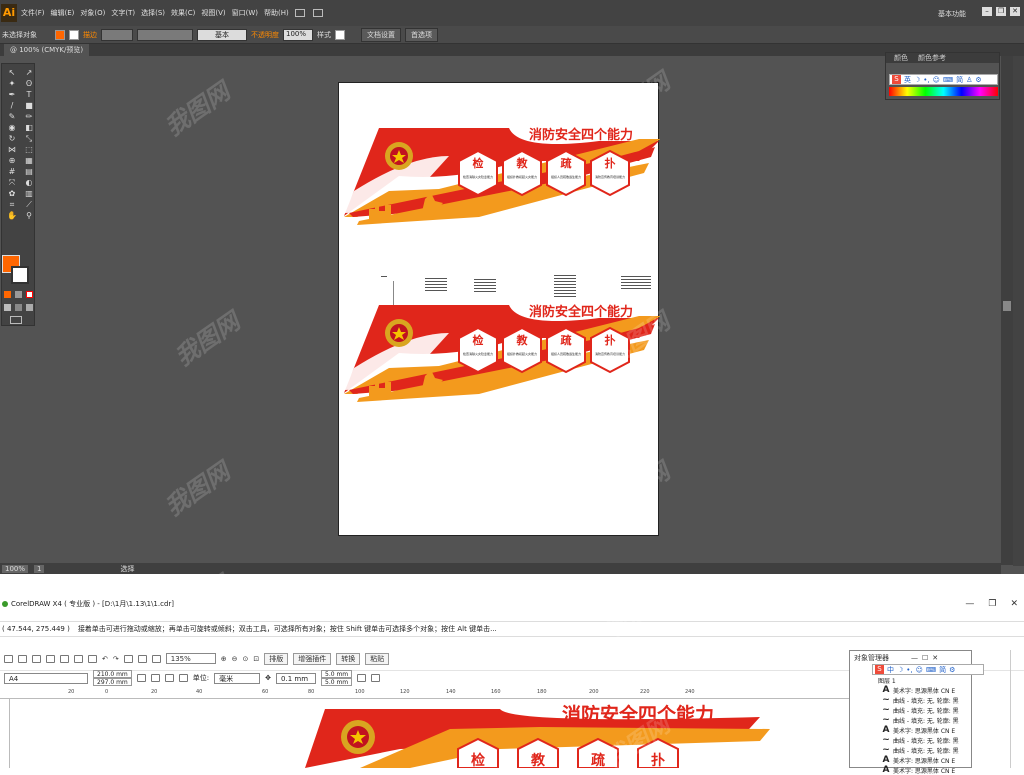 The height and width of the screenshot is (775, 1024). Describe the element at coordinates (237, 678) in the screenshot. I see `units-select: 毫米` at that location.